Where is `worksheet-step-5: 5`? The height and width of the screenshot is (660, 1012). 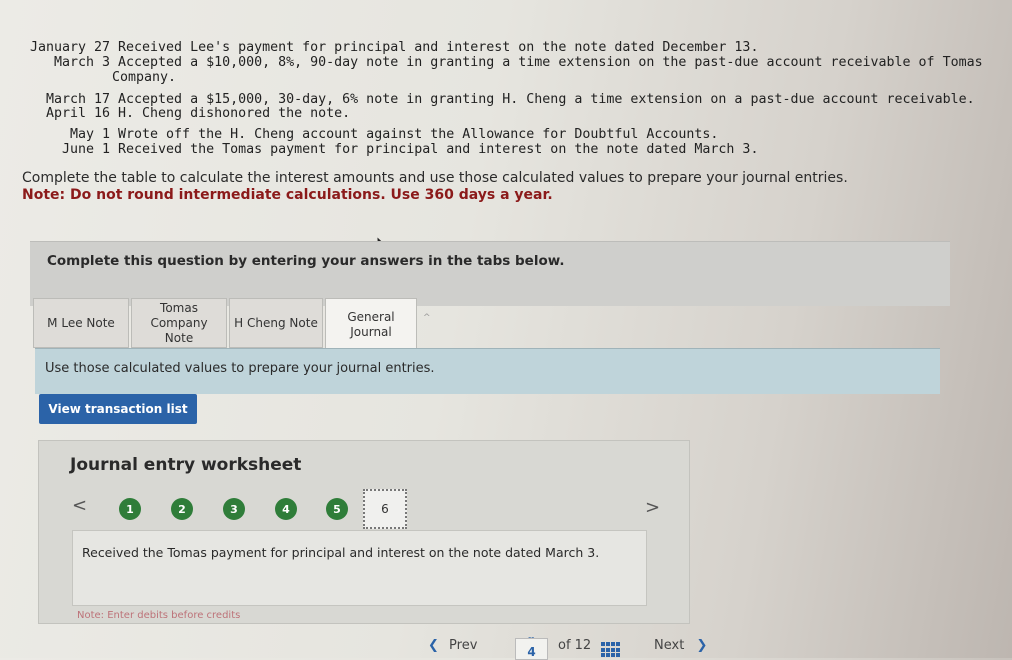
worksheet-step-5: 5 is located at coordinates (337, 509).